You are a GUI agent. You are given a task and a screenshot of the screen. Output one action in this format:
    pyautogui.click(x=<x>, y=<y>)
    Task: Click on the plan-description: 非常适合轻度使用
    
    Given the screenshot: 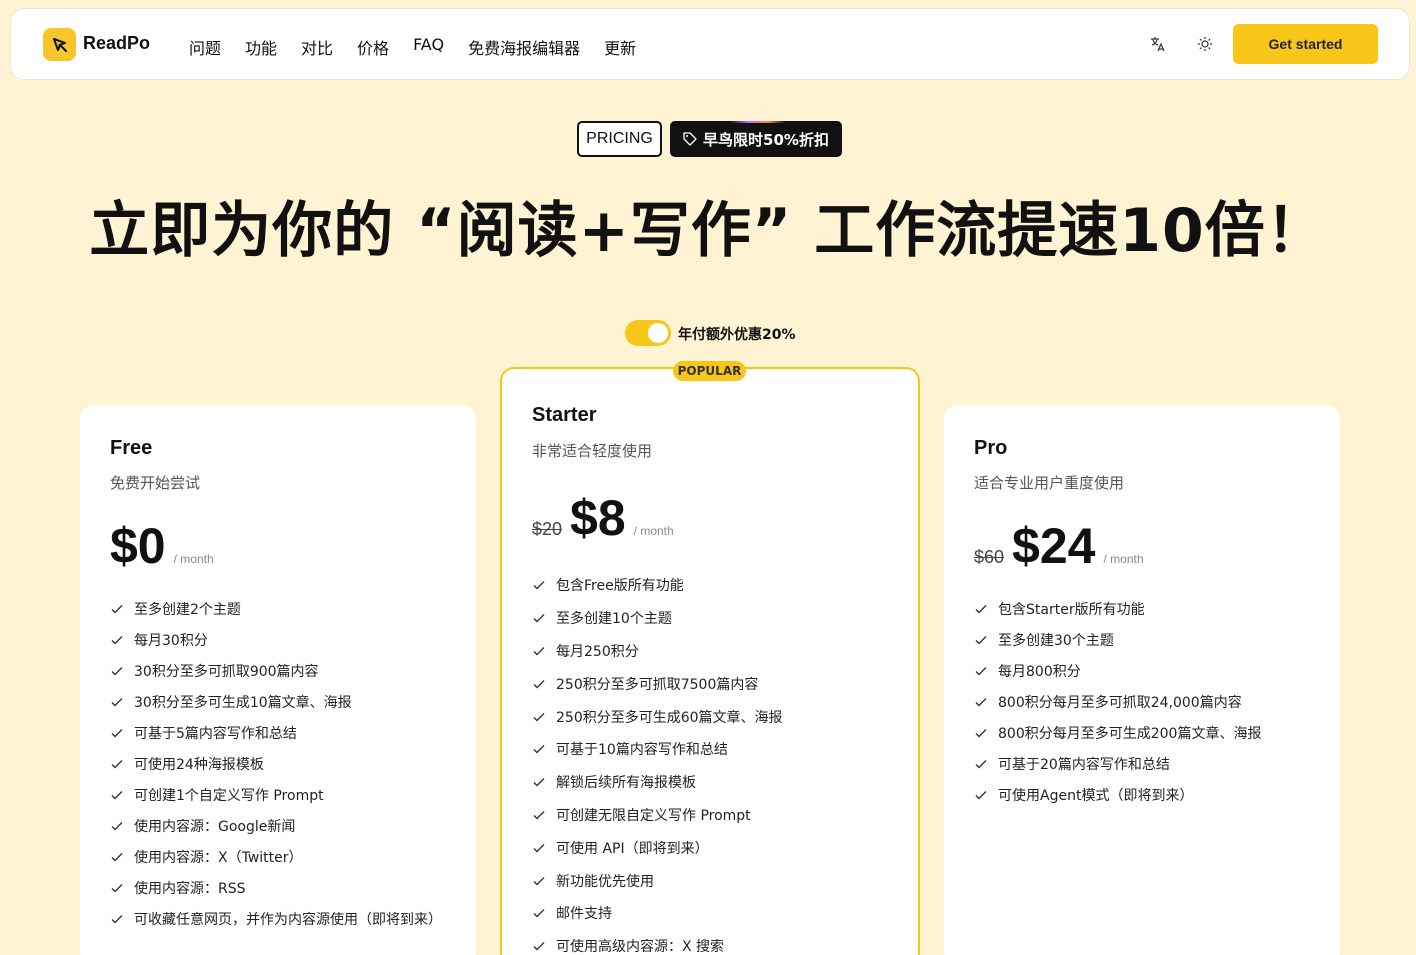 What is the action you would take?
    pyautogui.click(x=592, y=451)
    